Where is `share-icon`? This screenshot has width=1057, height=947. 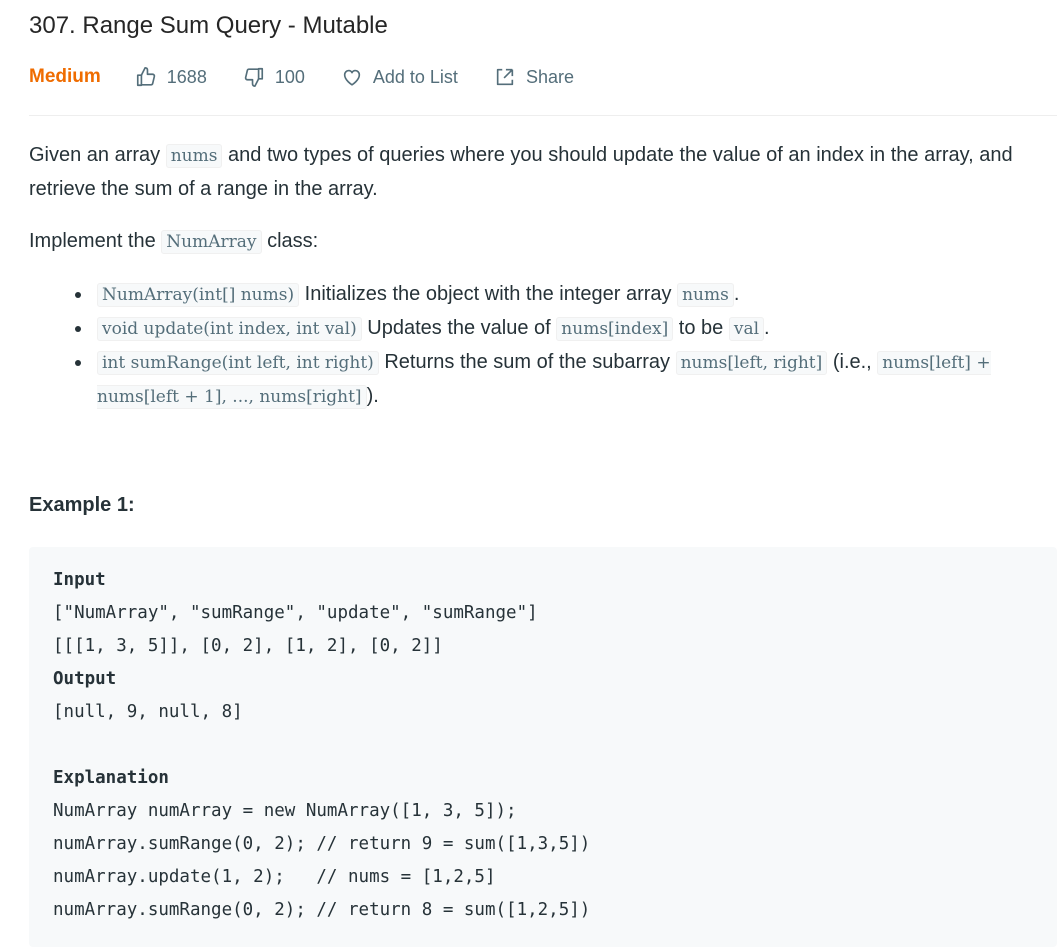
share-icon is located at coordinates (505, 77).